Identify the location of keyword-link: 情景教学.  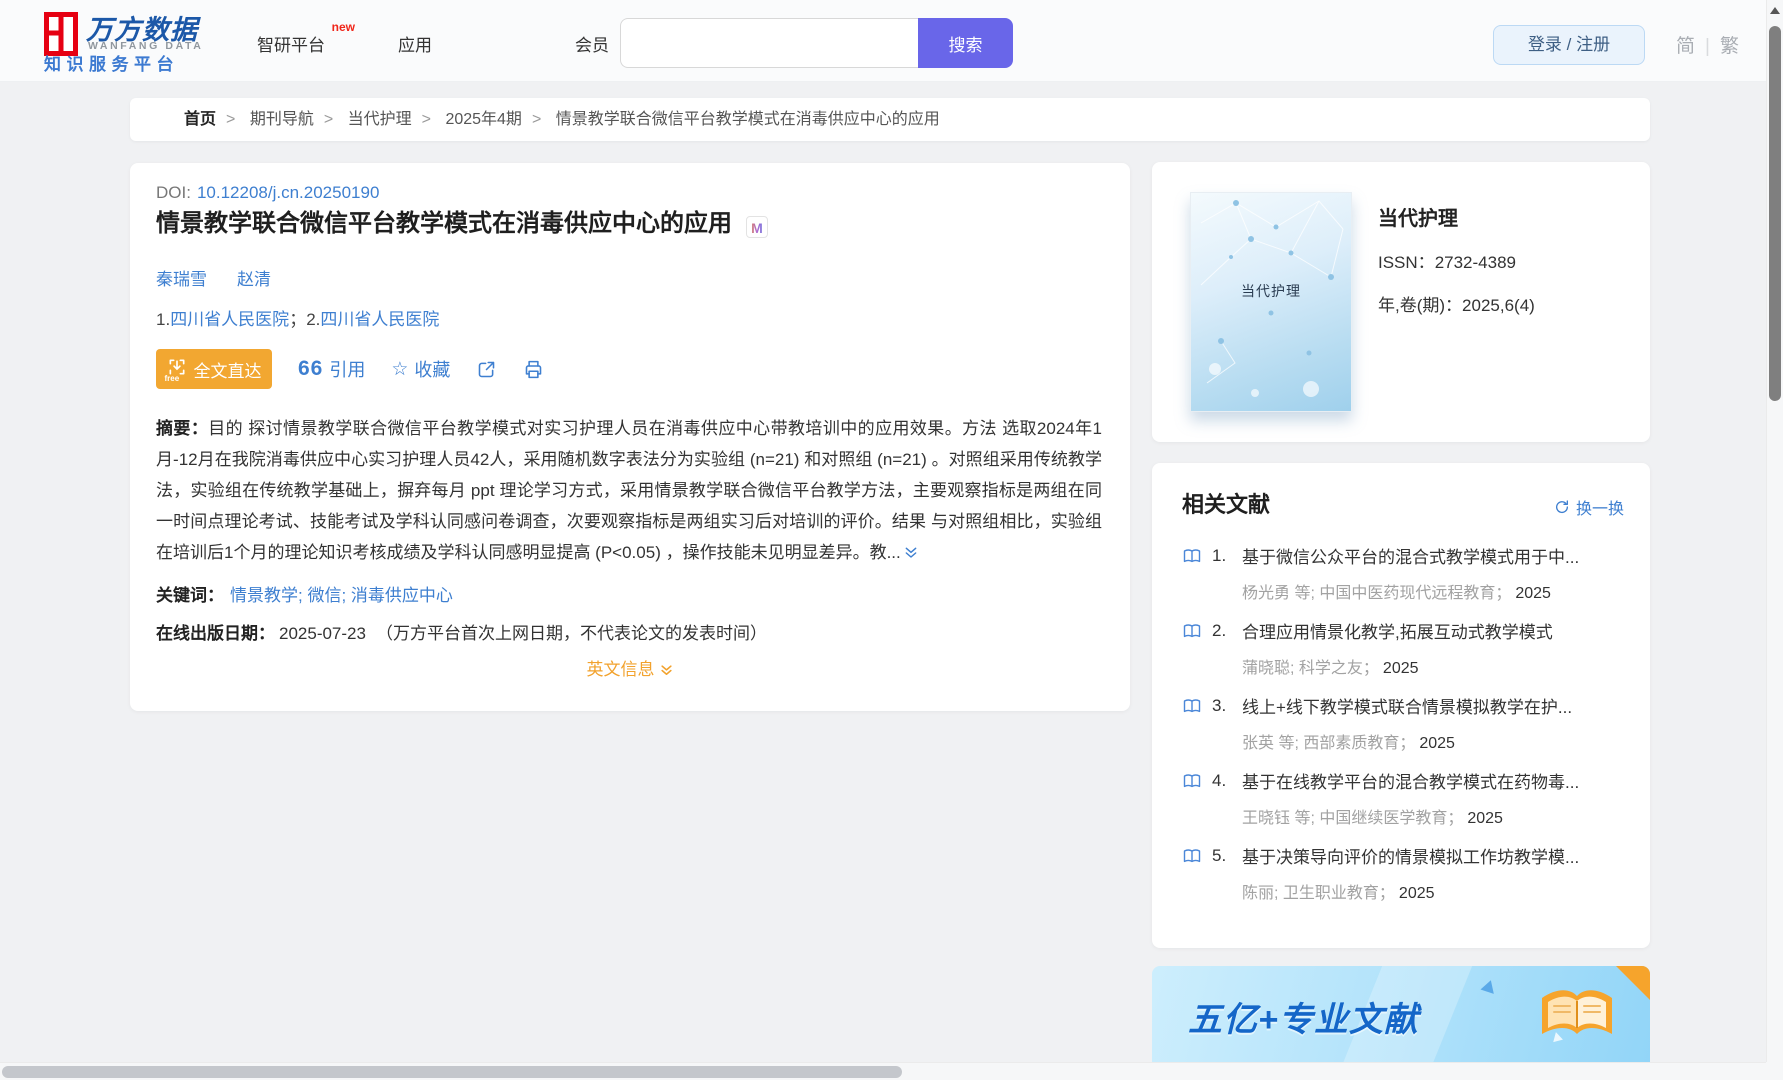
(264, 595).